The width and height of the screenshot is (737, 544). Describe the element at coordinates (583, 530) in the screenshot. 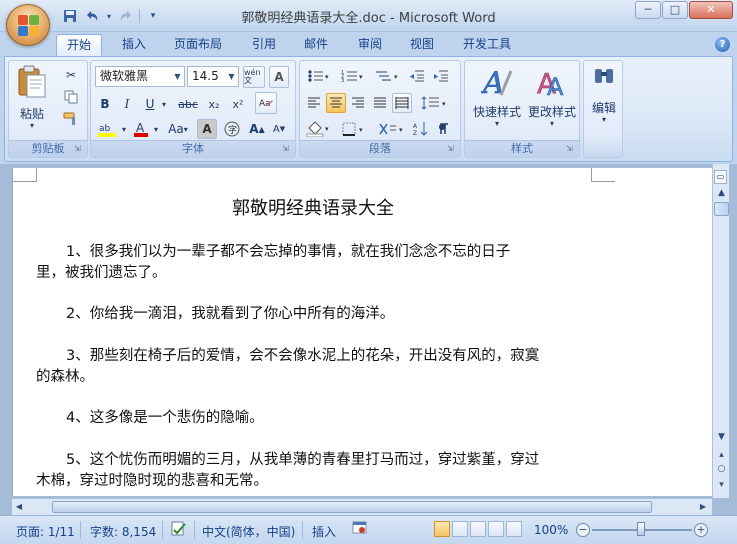

I see `zoom-out-icon: −` at that location.